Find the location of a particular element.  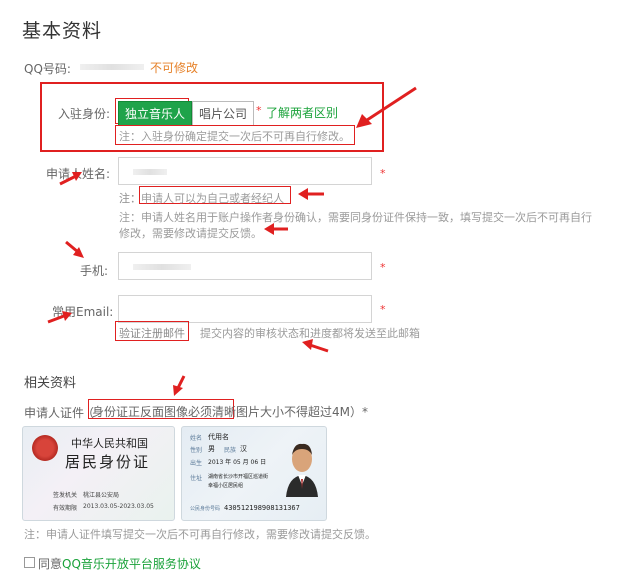

arrow-to-identity-note-icon is located at coordinates (385, 107).